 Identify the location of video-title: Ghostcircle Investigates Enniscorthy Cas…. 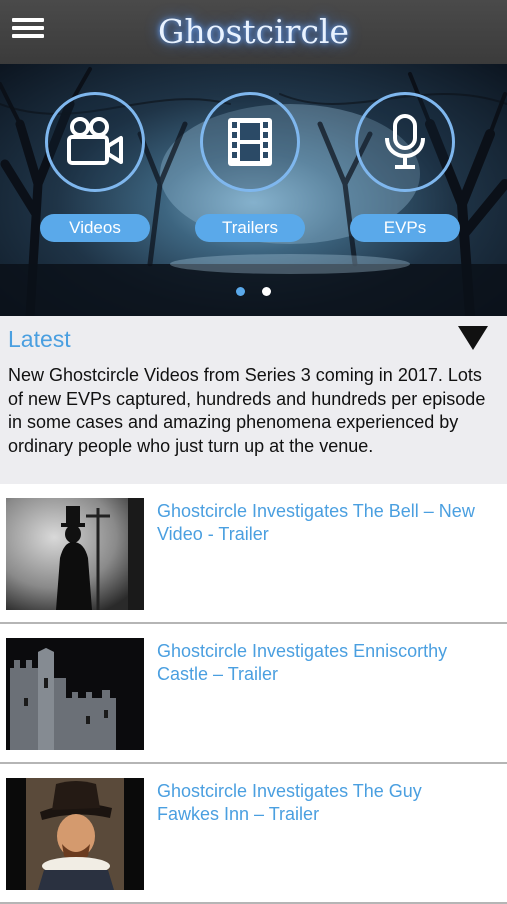
(322, 662).